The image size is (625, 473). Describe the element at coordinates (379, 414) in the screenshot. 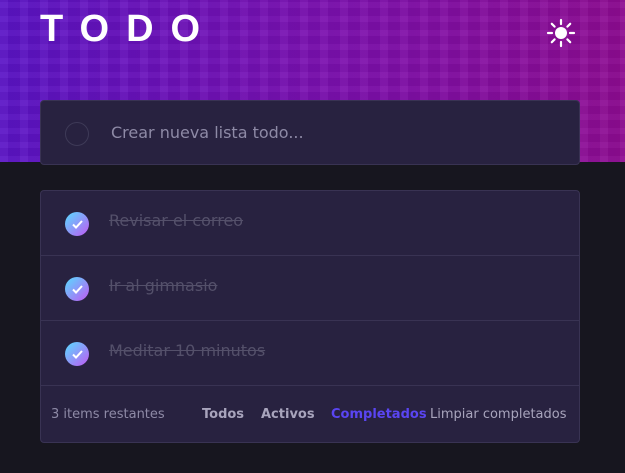

I see `filter-completed-button: Completados` at that location.